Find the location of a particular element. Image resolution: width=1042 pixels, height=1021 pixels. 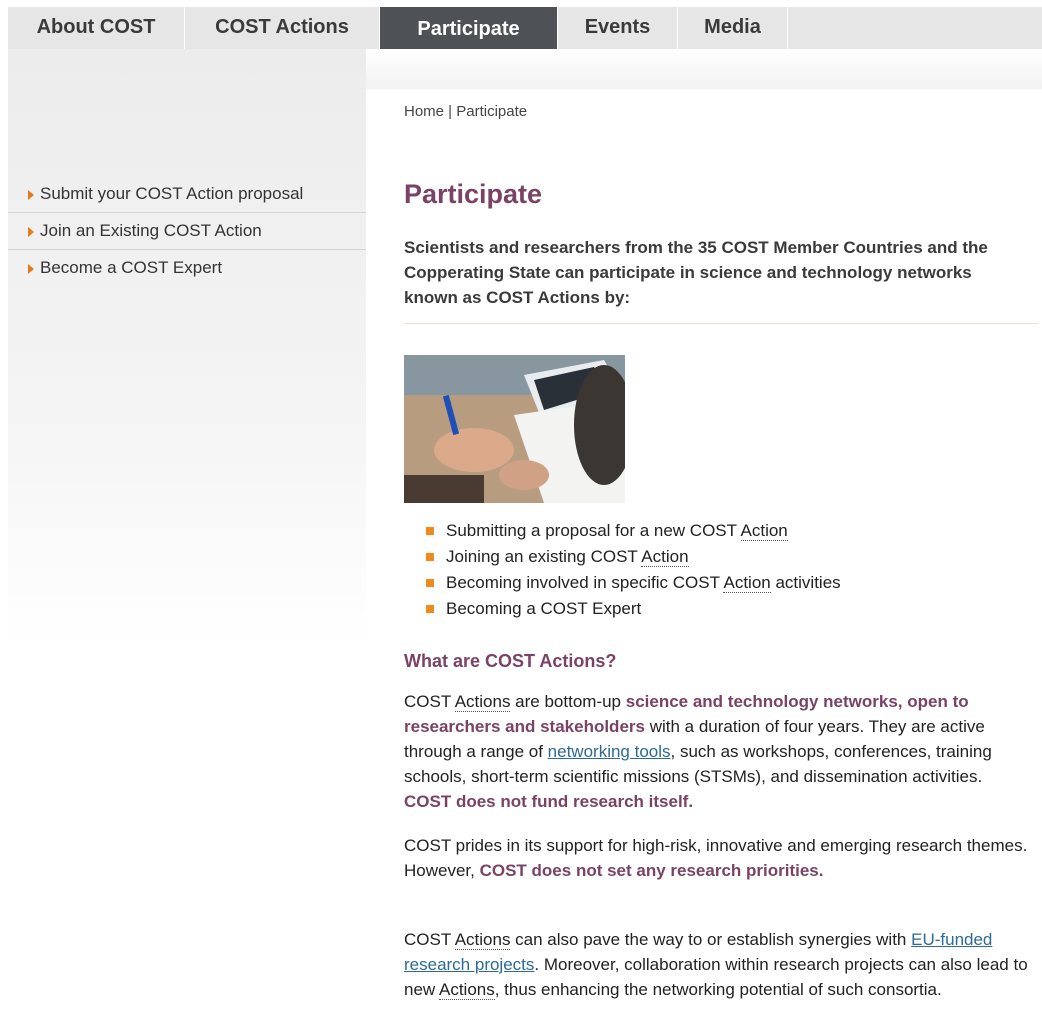

divider is located at coordinates (721, 323).